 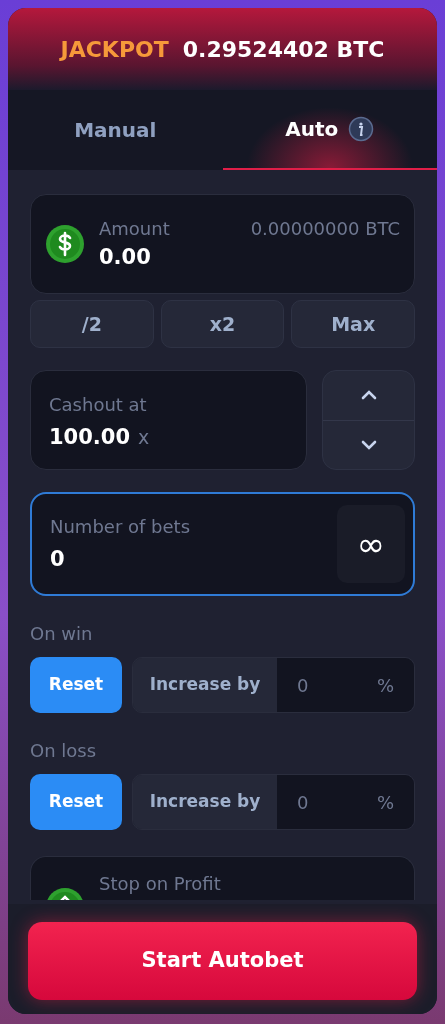 I want to click on amount-button: x2, so click(x=222, y=324).